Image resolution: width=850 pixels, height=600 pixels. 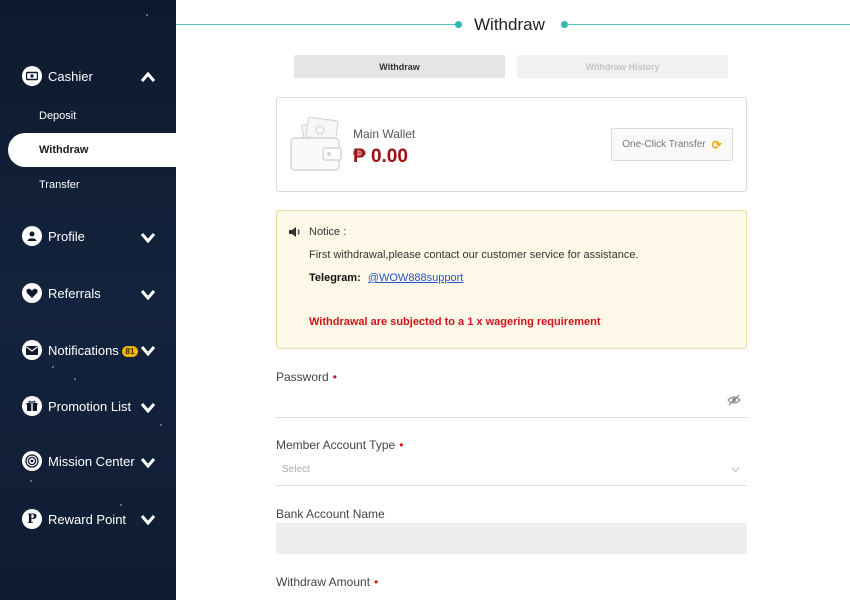 What do you see at coordinates (32, 406) in the screenshot?
I see `gift-icon` at bounding box center [32, 406].